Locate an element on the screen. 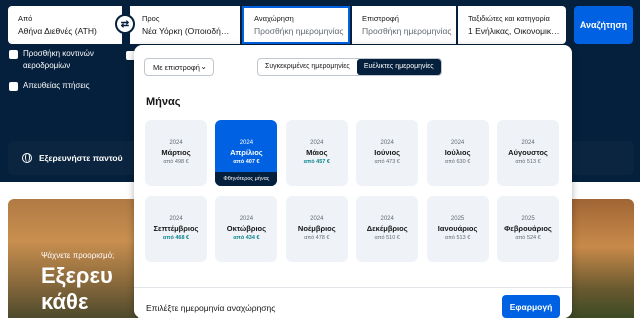  month-price: από 434 € is located at coordinates (246, 238).